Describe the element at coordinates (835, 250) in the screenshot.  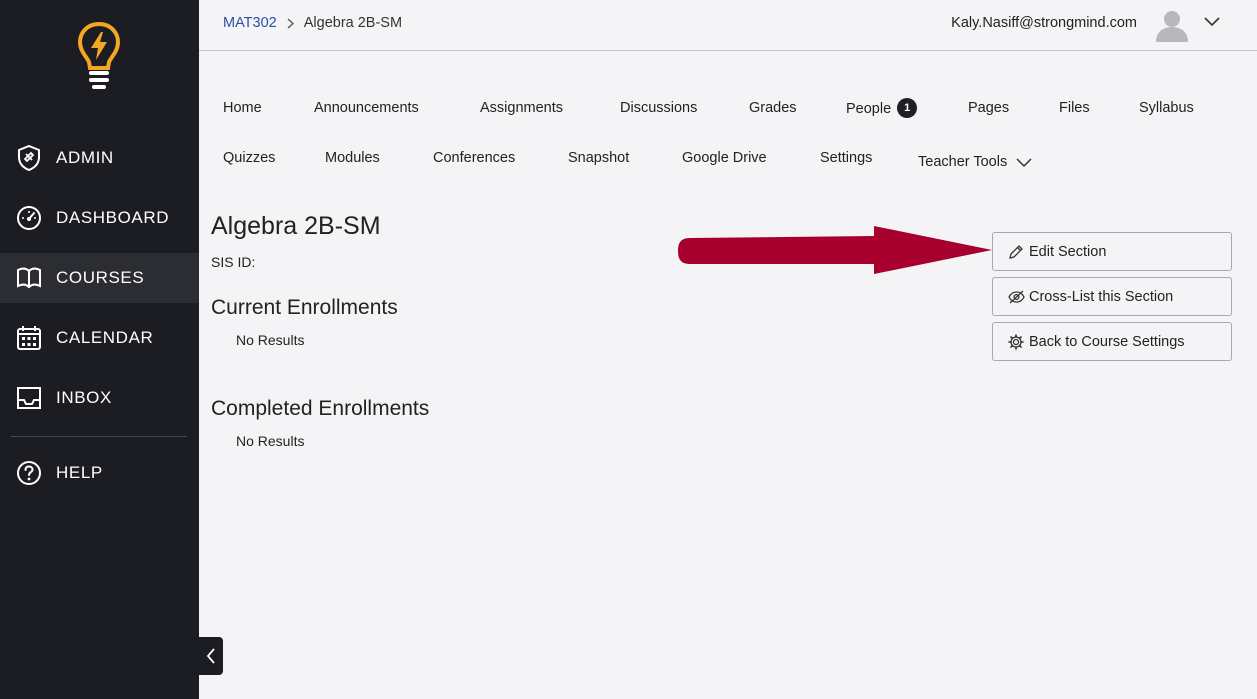
I see `callout-arrow-icon` at that location.